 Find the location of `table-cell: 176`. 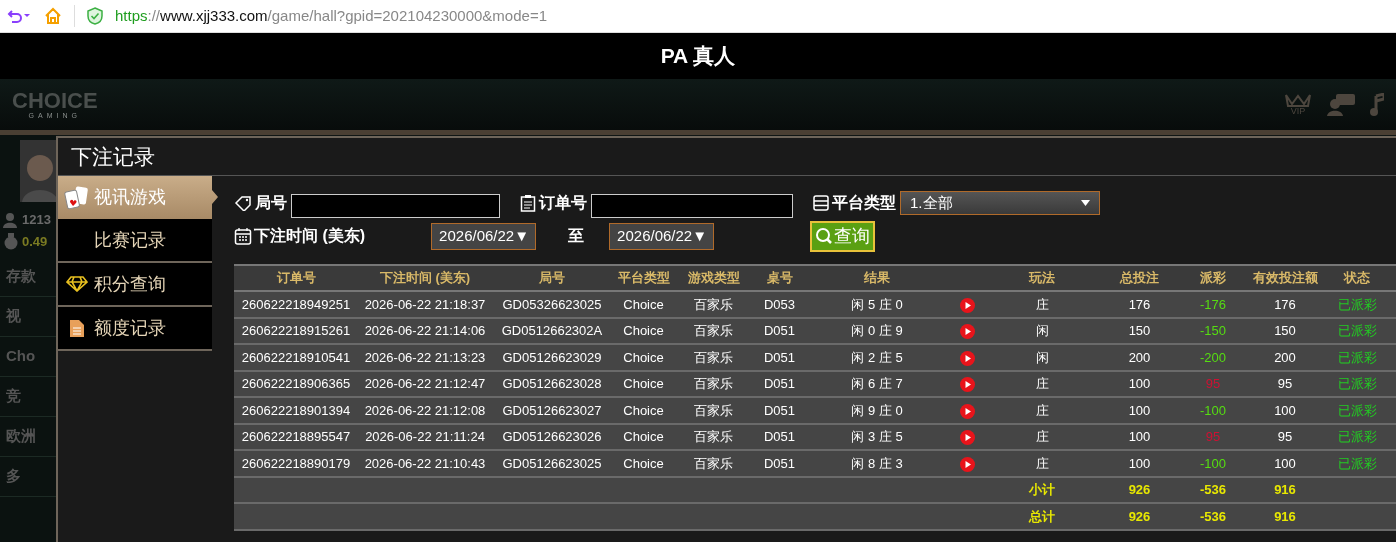

table-cell: 176 is located at coordinates (1285, 304).